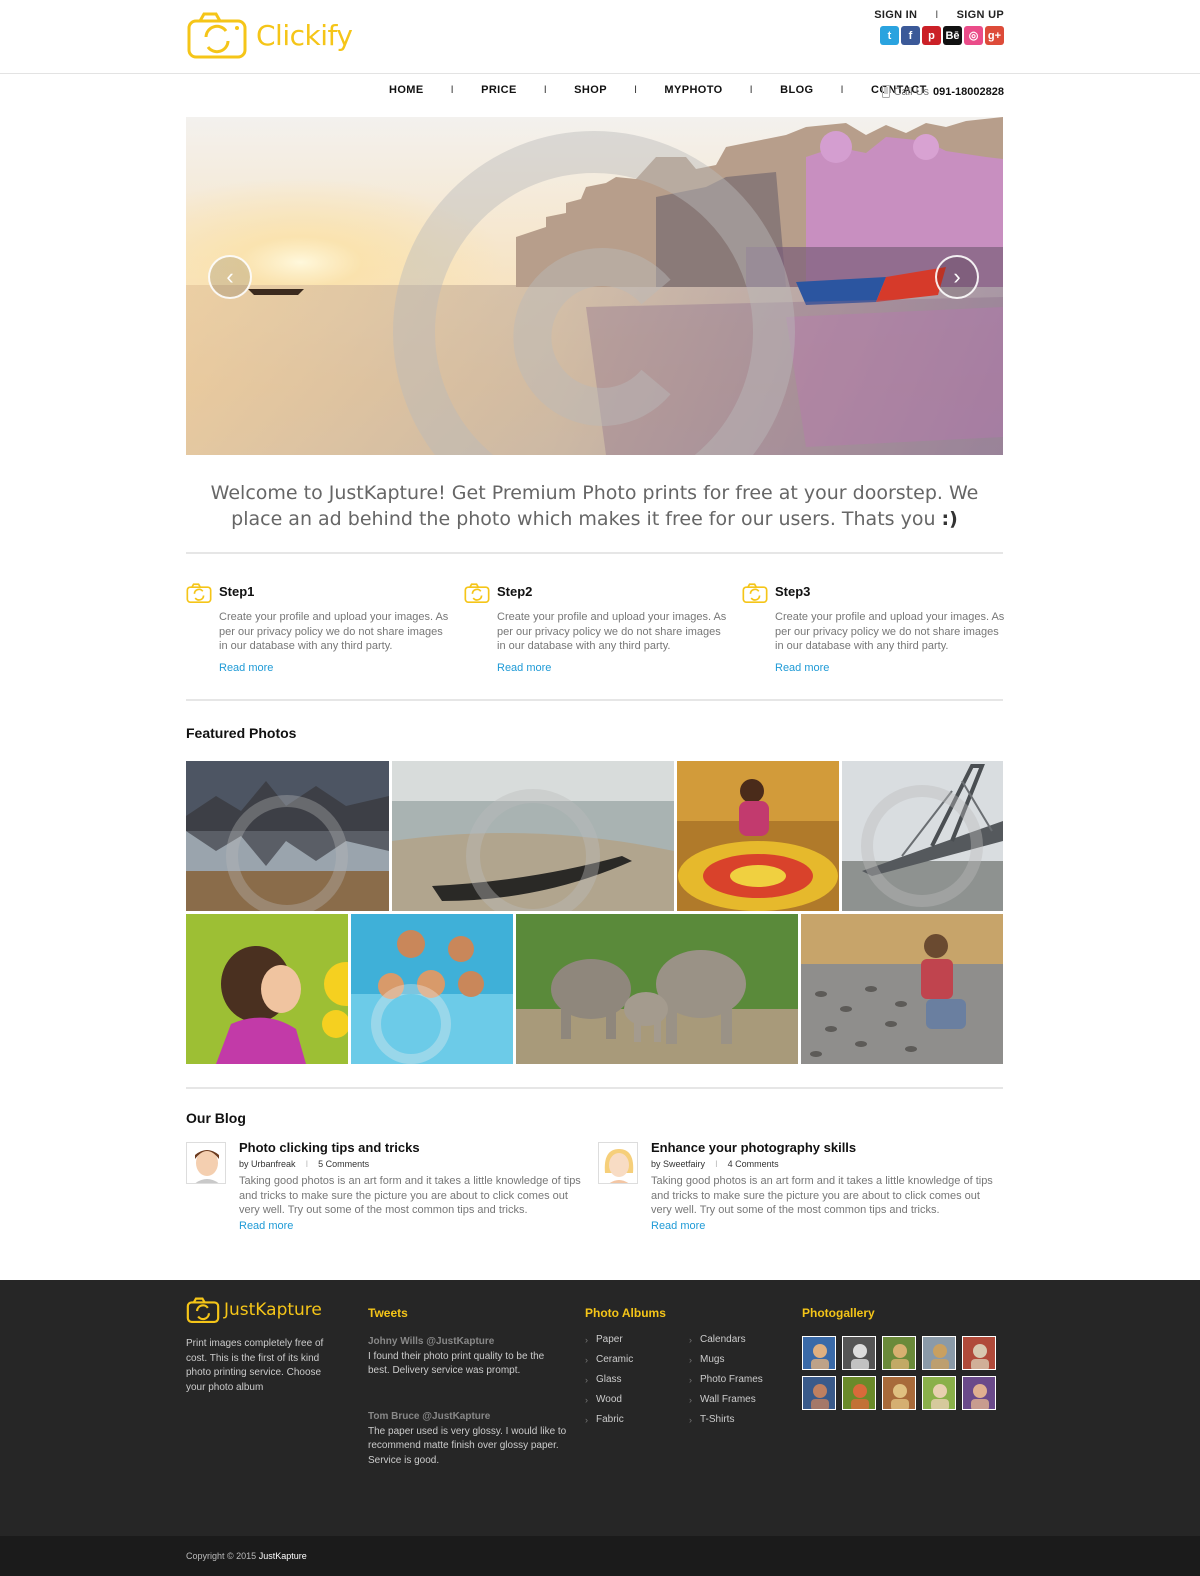 Image resolution: width=1200 pixels, height=1576 pixels. Describe the element at coordinates (609, 1379) in the screenshot. I see `album-label: Glass` at that location.